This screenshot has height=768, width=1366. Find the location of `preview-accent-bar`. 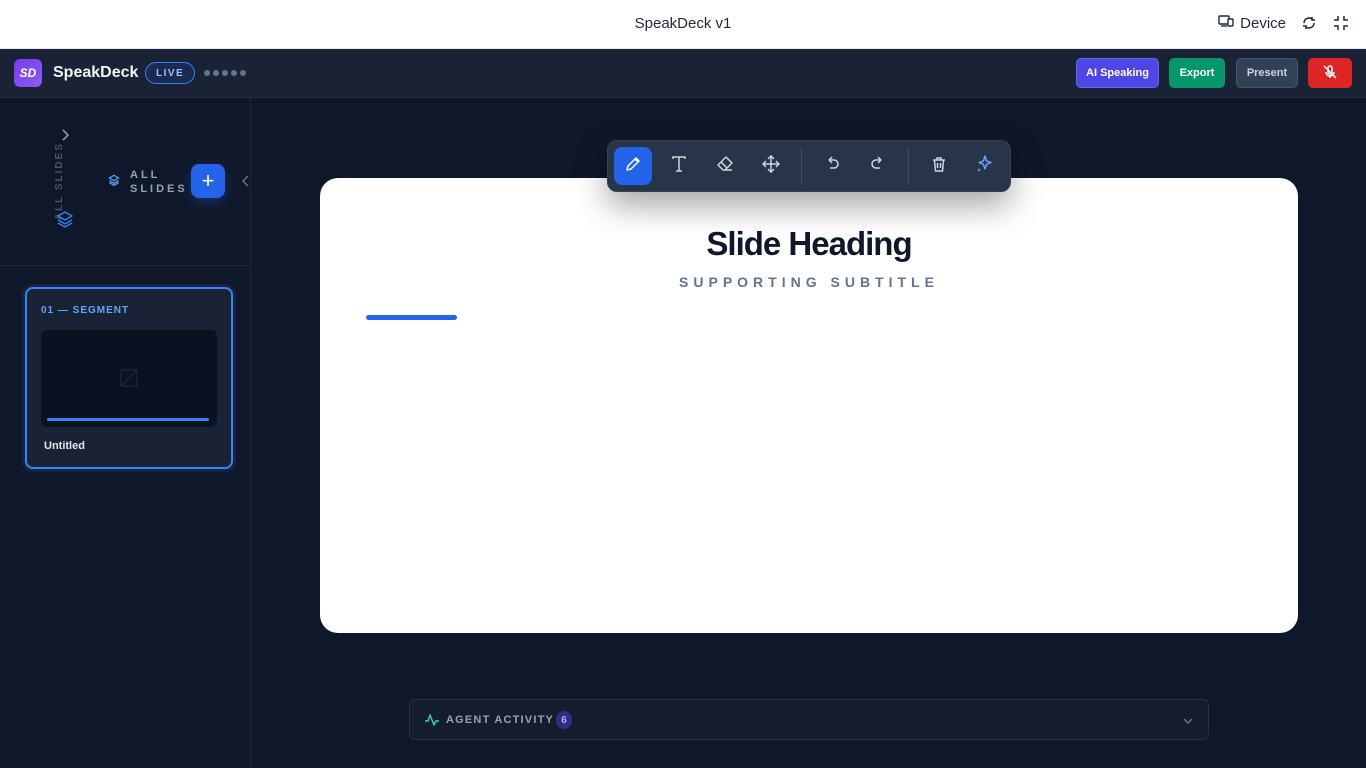

preview-accent-bar is located at coordinates (128, 419).